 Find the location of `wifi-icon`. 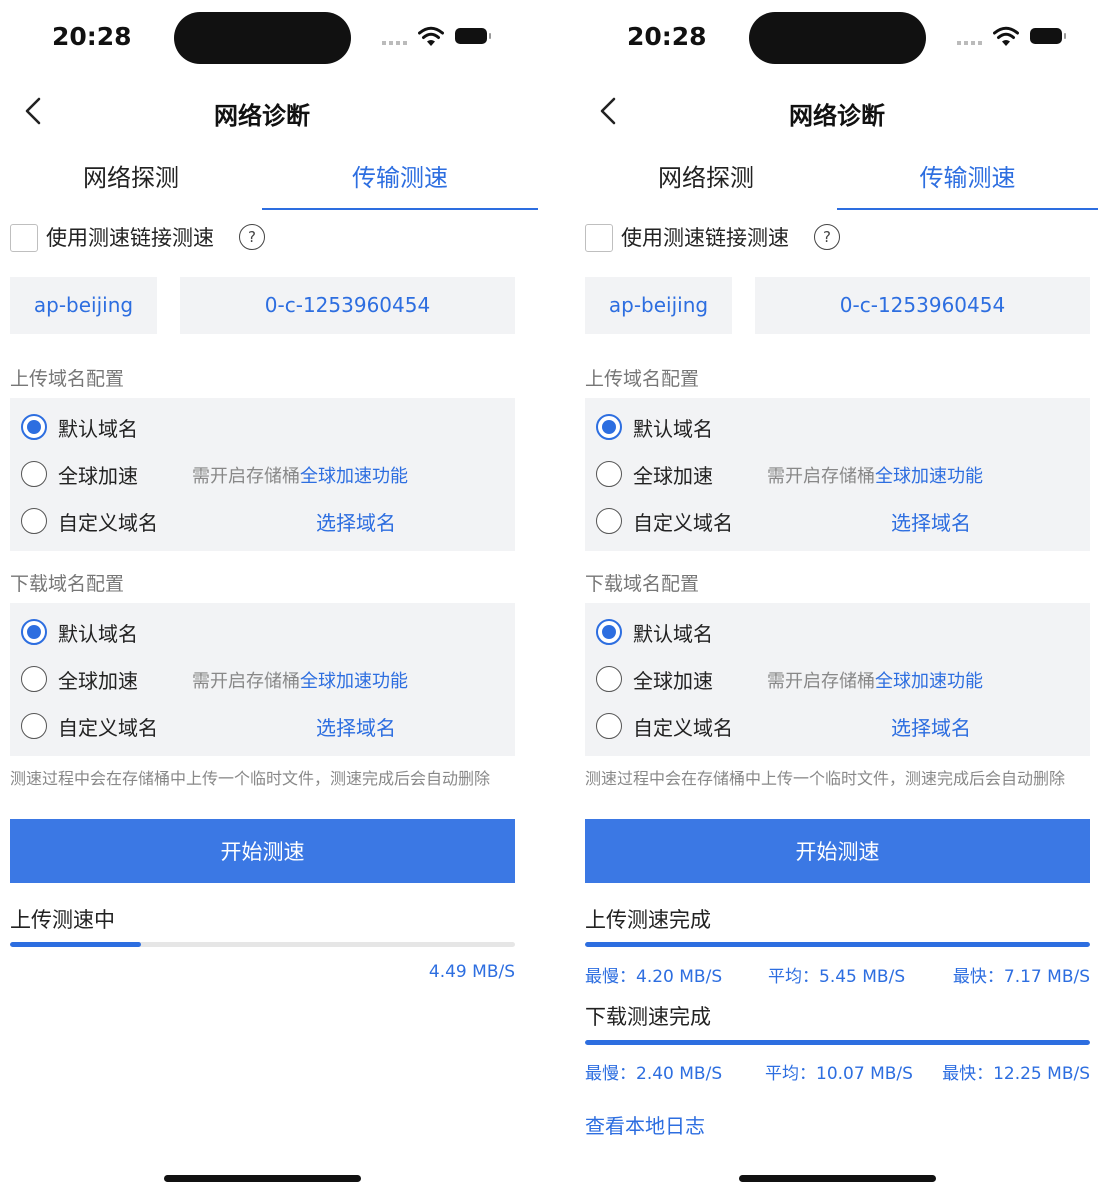

wifi-icon is located at coordinates (1006, 36).